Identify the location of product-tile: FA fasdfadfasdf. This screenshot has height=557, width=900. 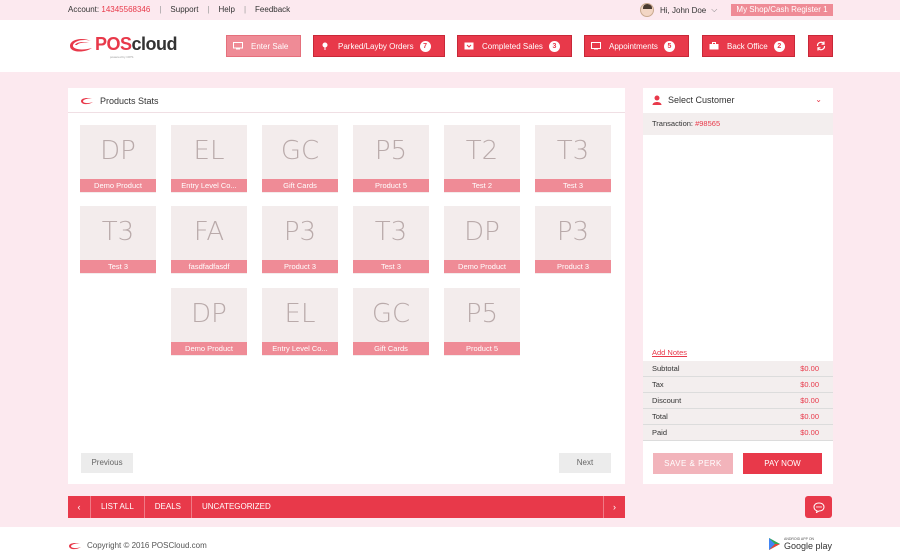
(209, 240).